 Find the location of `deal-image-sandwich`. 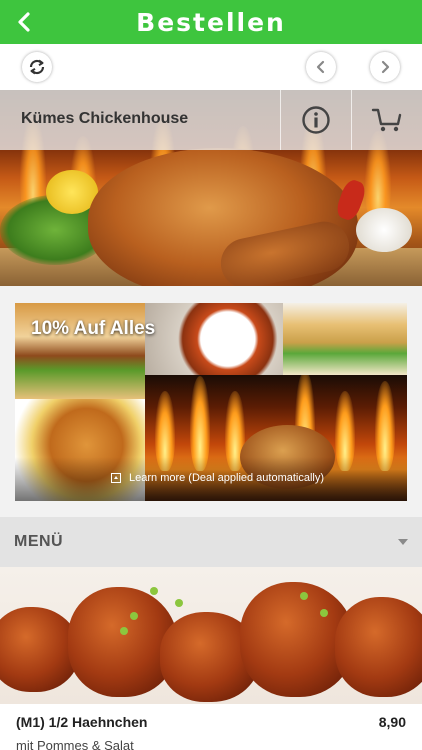

deal-image-sandwich is located at coordinates (345, 339).